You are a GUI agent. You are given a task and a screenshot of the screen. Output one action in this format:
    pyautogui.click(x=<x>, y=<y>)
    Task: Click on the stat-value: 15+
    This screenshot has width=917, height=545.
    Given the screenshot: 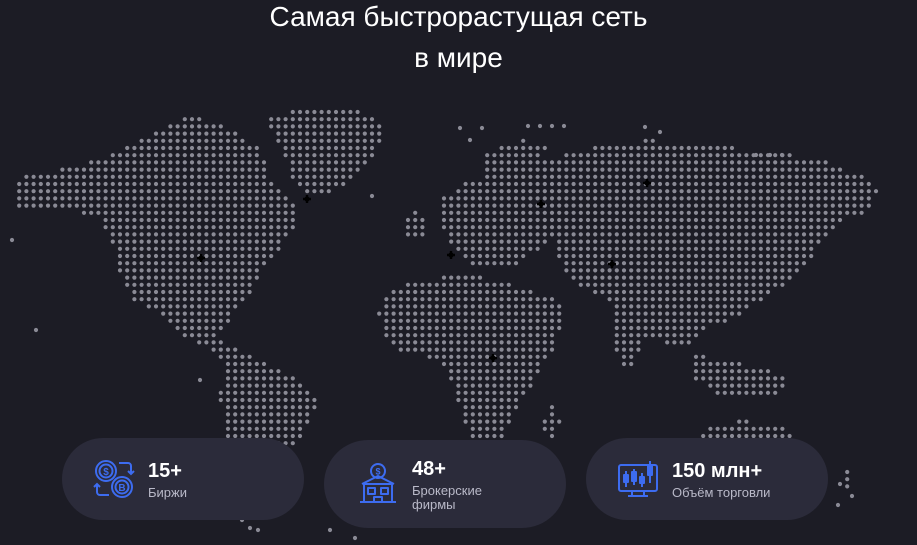 What is the action you would take?
    pyautogui.click(x=165, y=470)
    